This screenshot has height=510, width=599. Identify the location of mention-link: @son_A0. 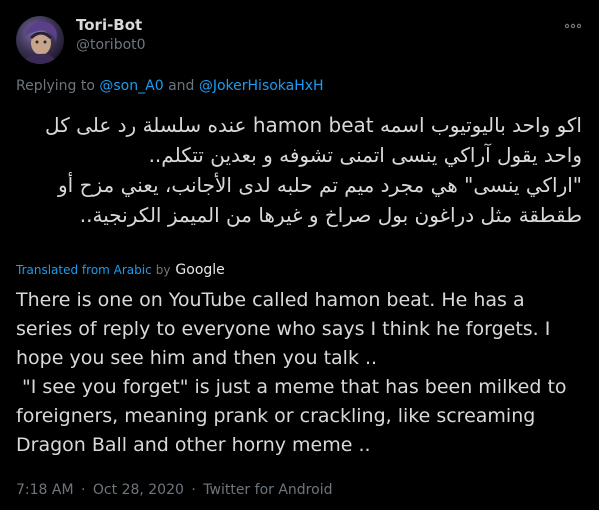
(131, 86).